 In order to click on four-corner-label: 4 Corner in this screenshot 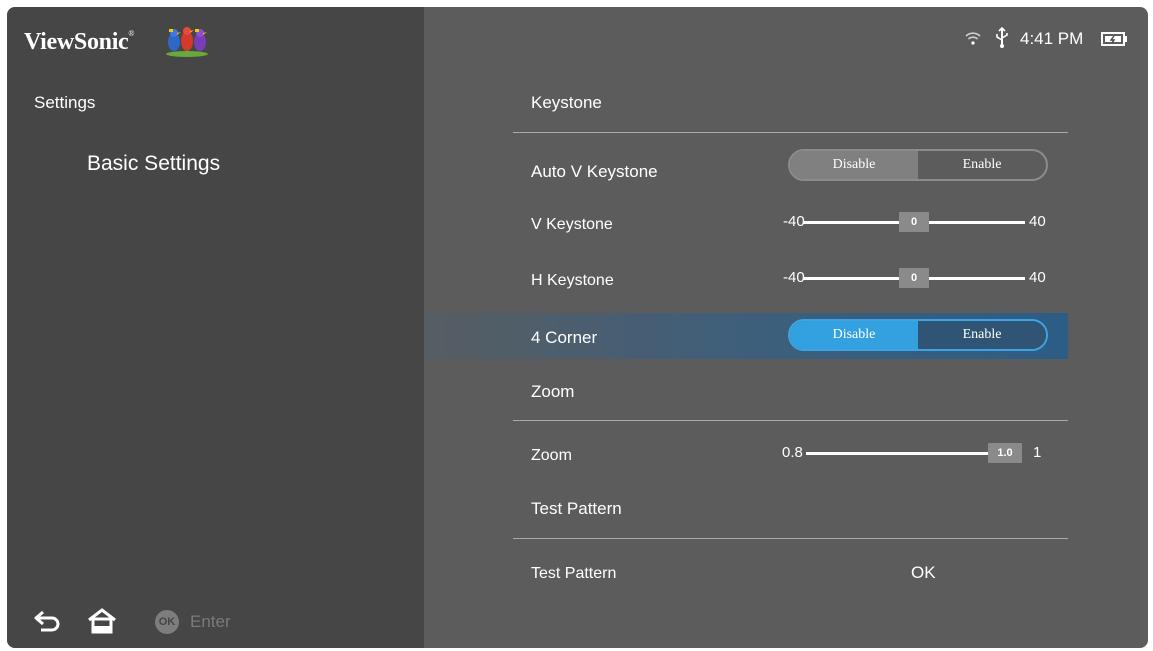, I will do `click(564, 337)`.